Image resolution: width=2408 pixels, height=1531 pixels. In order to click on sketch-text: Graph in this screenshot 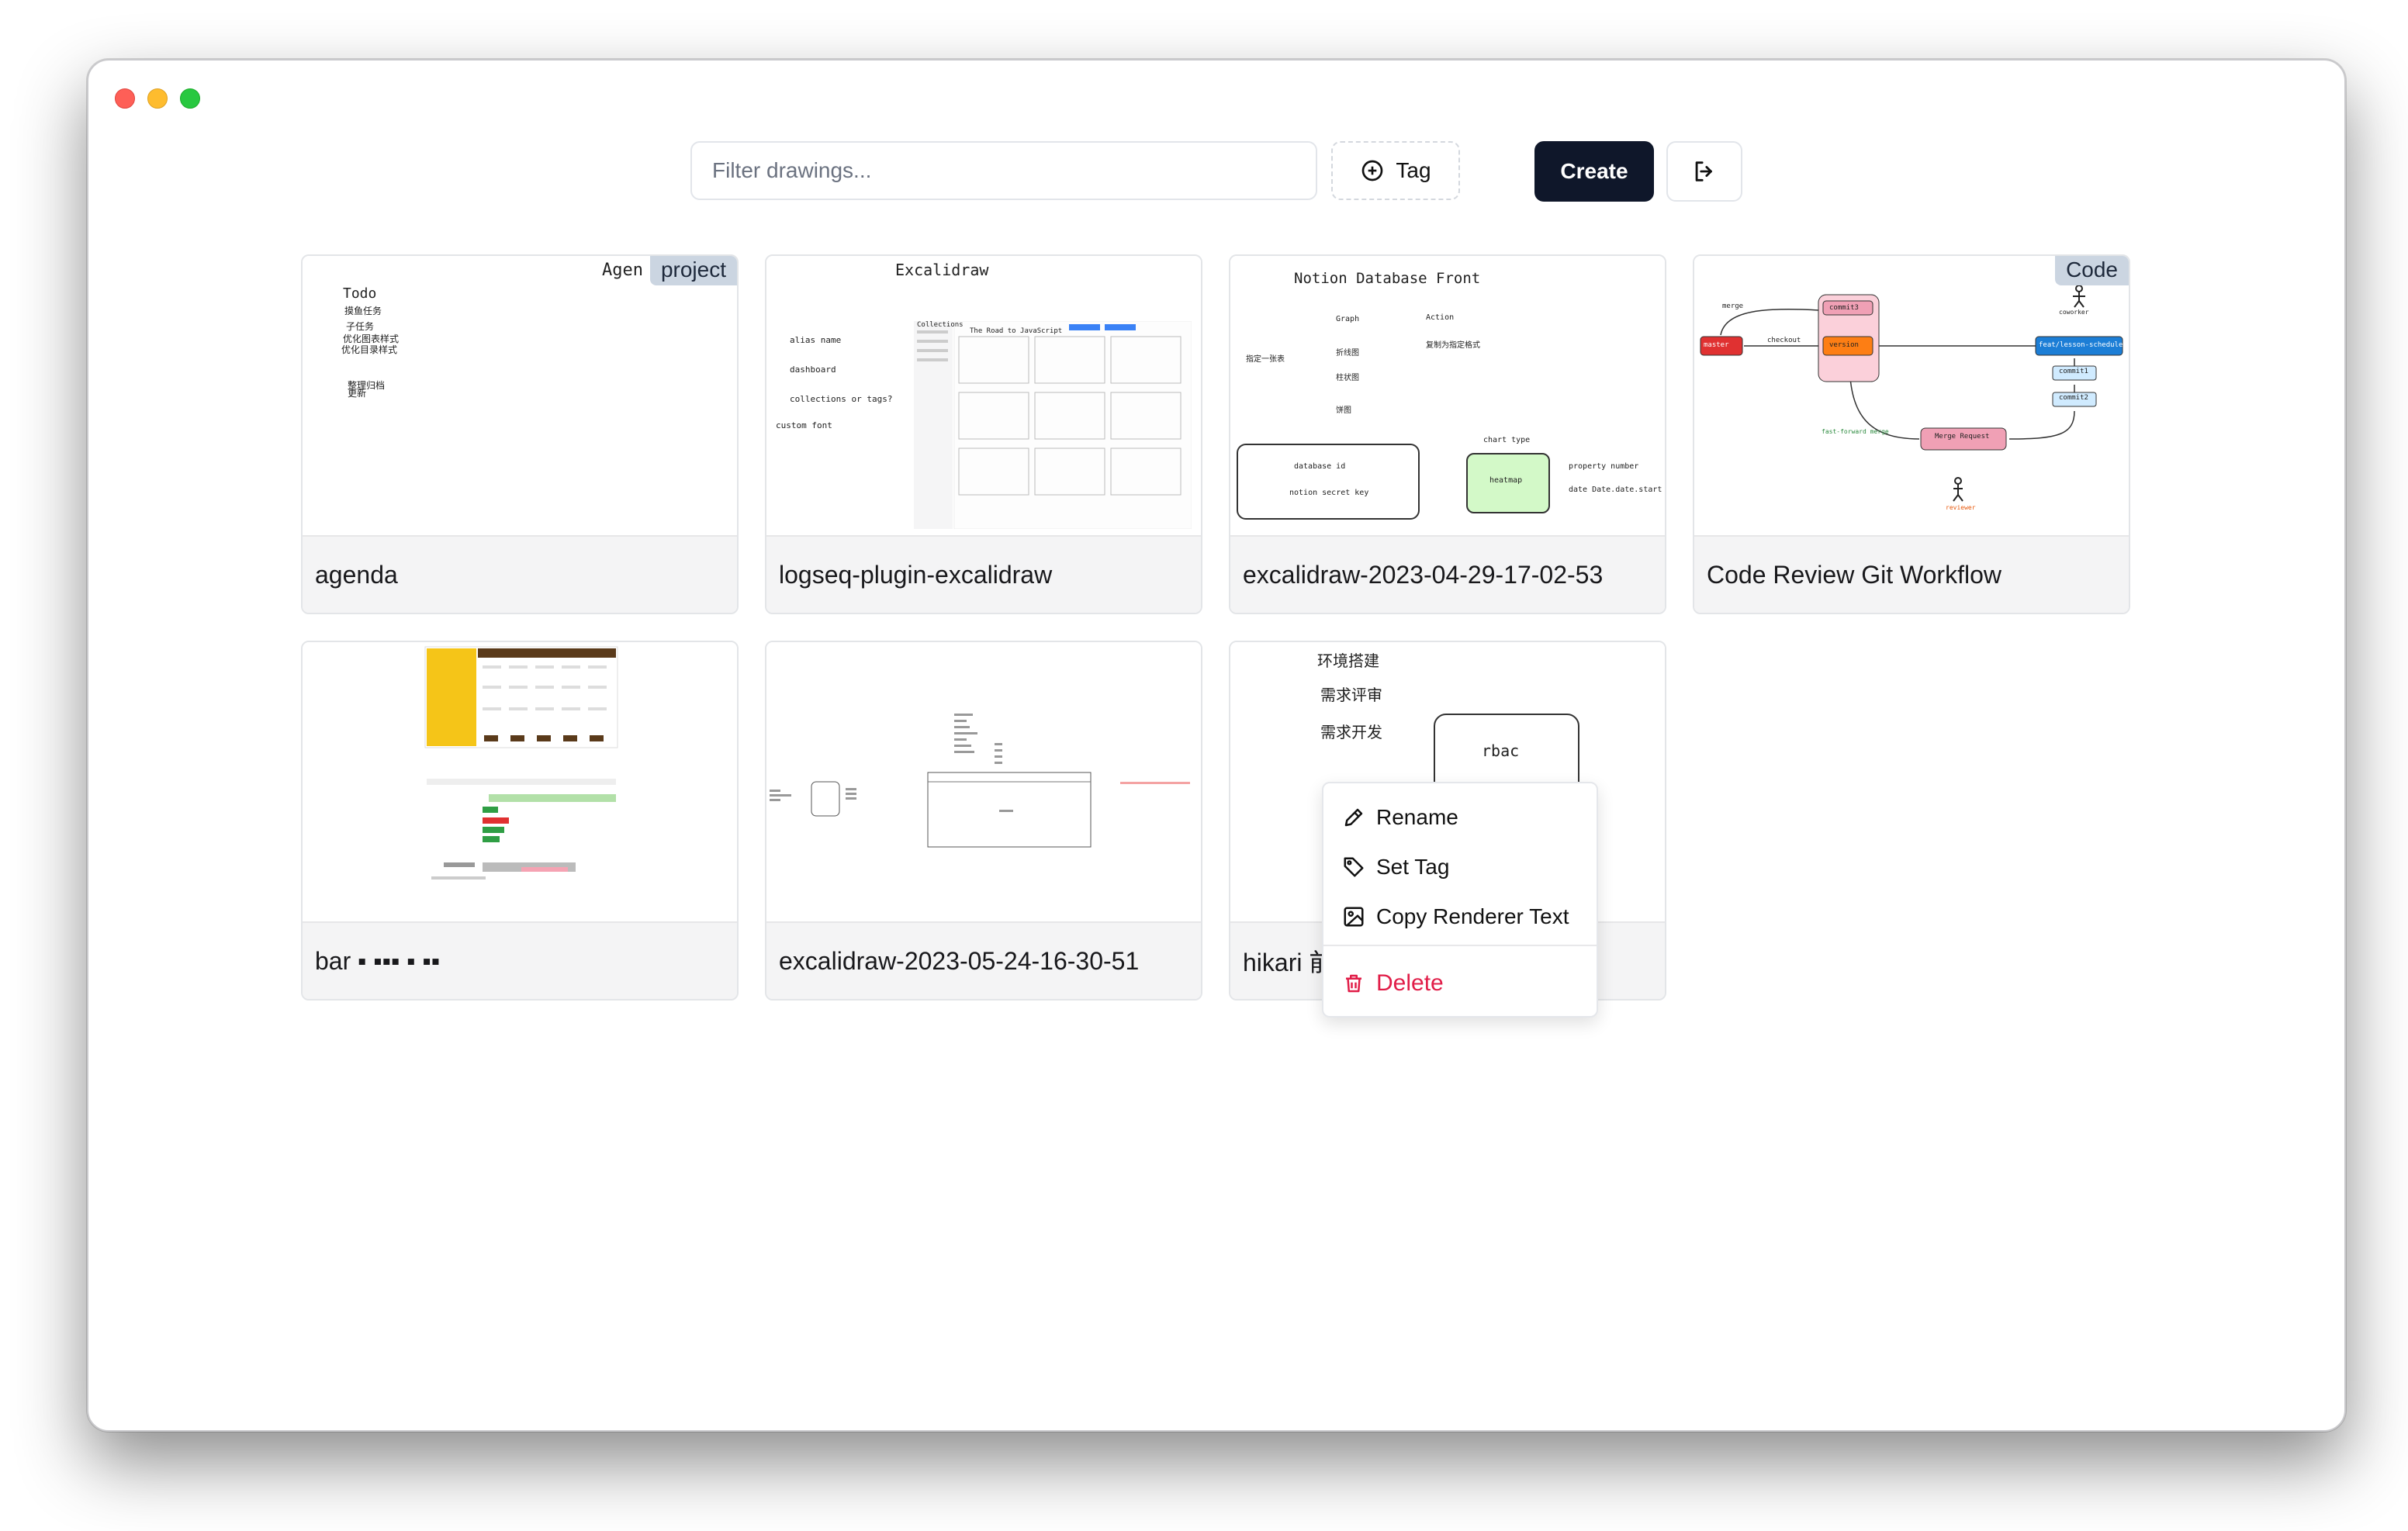, I will do `click(1348, 319)`.